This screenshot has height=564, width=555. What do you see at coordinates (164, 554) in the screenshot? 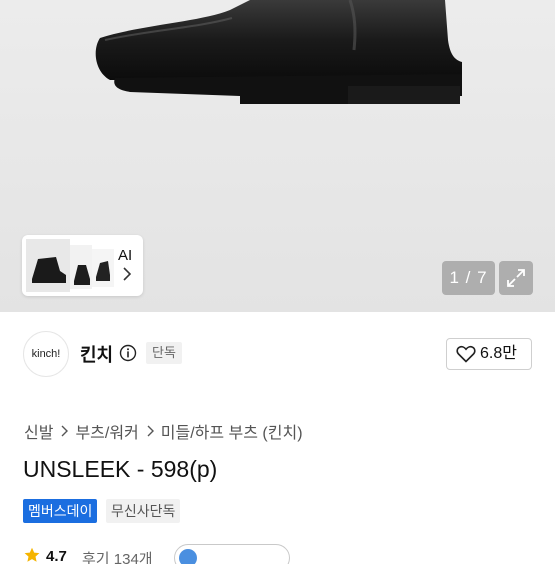
I see `rating-row: 4.7 후기 134개` at bounding box center [164, 554].